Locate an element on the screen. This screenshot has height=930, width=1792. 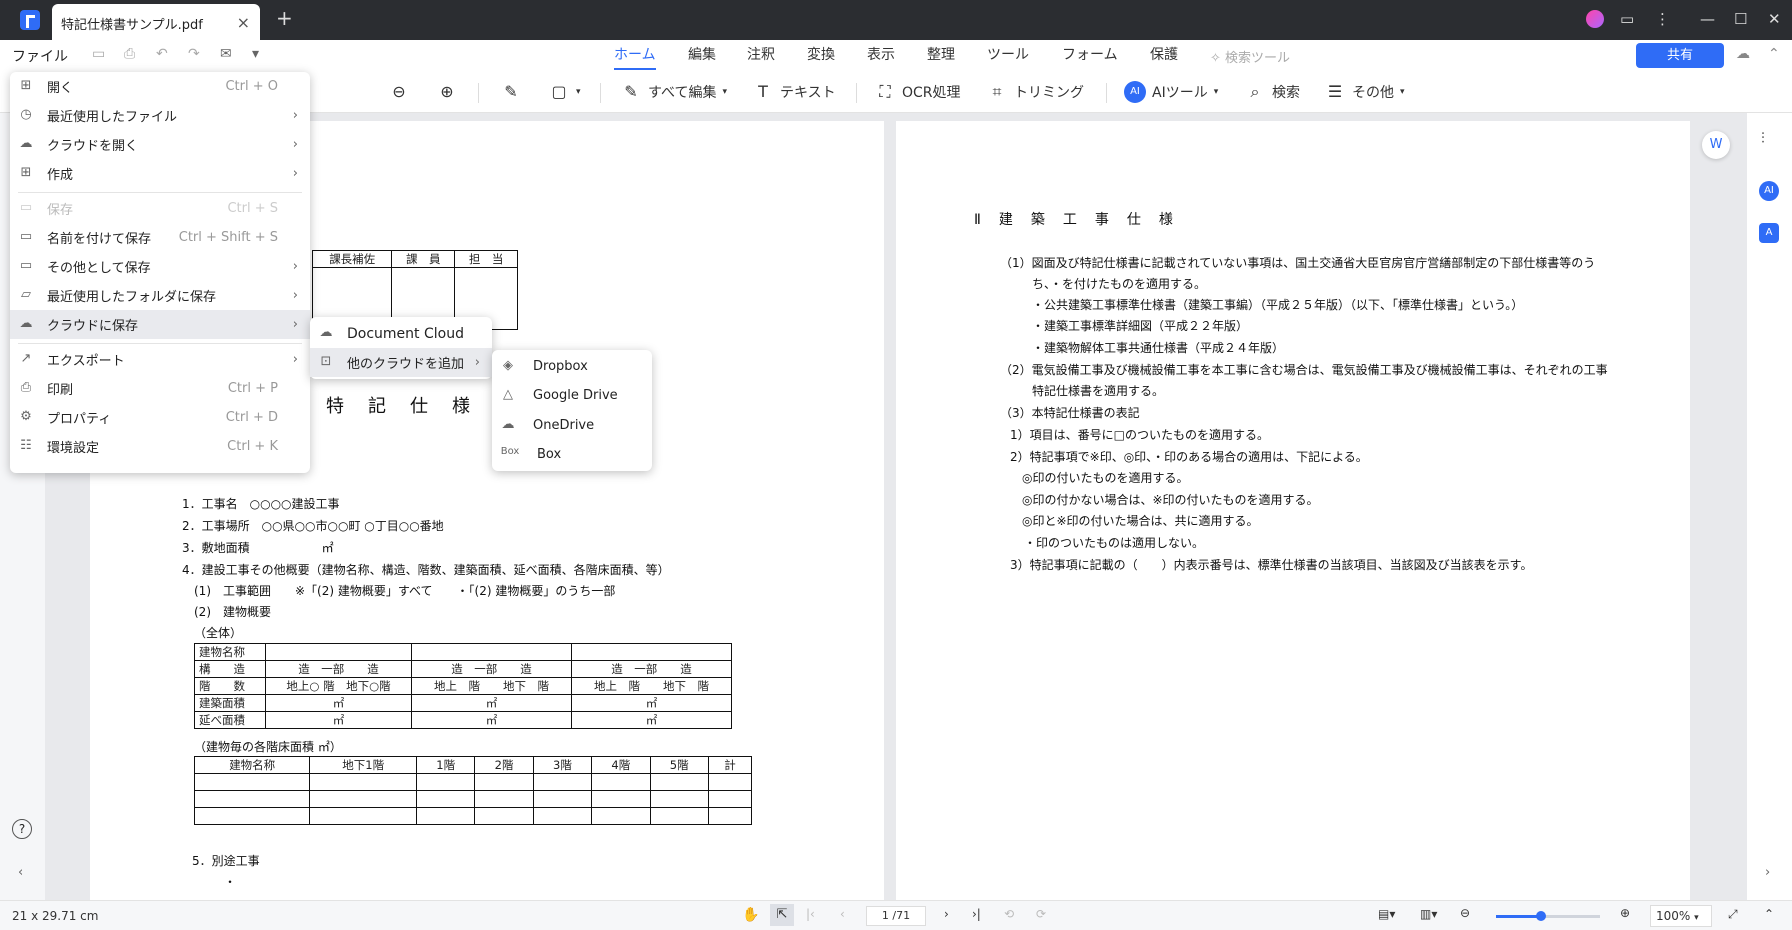
tab-form: フォーム is located at coordinates (1090, 56).